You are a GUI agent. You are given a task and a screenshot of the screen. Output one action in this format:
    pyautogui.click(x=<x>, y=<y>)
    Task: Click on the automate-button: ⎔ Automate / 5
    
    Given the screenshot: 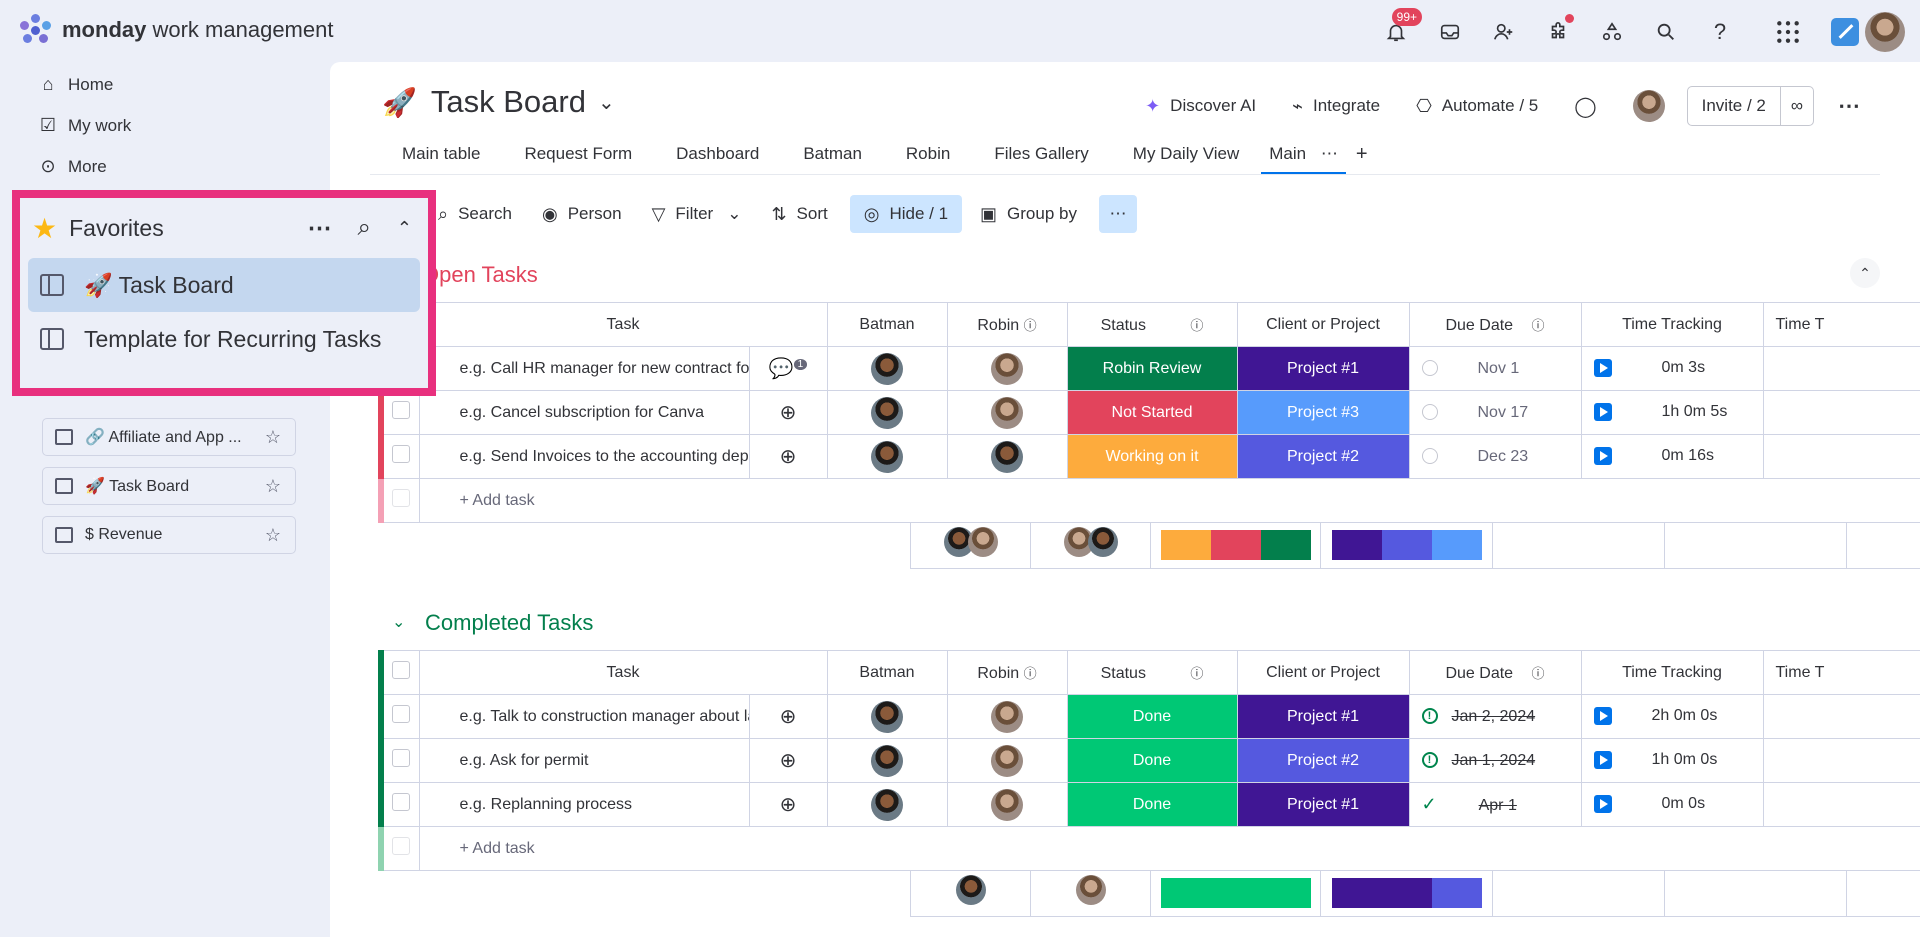 What is the action you would take?
    pyautogui.click(x=1477, y=106)
    